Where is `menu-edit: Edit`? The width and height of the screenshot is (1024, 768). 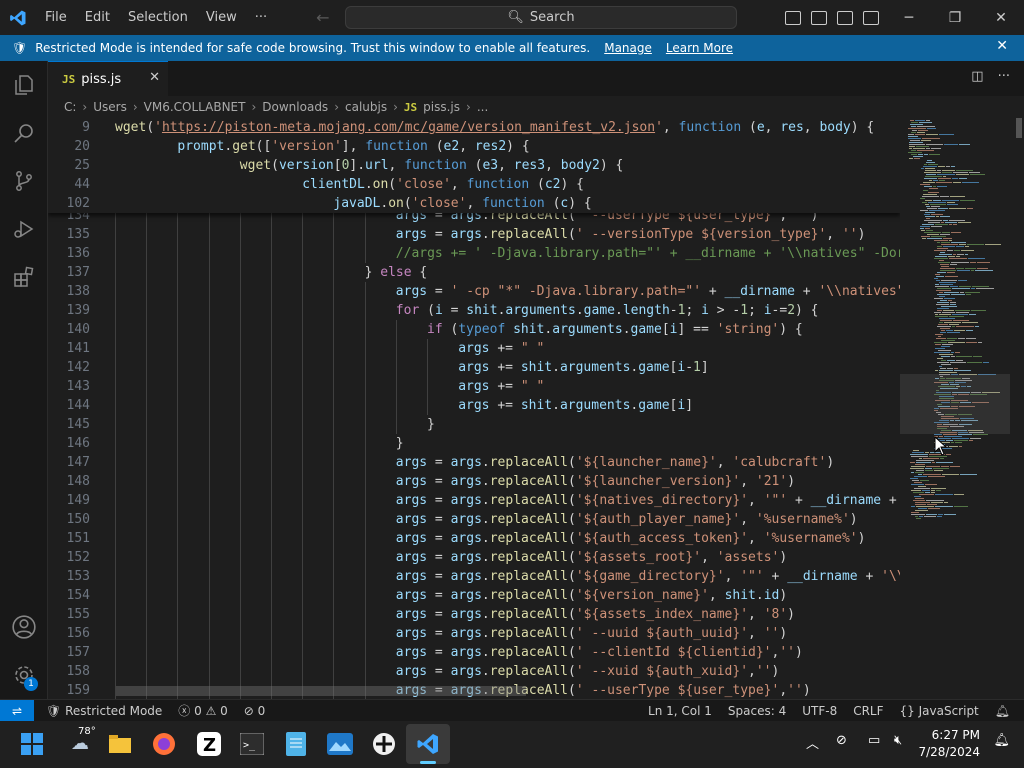
menu-edit: Edit is located at coordinates (97, 17).